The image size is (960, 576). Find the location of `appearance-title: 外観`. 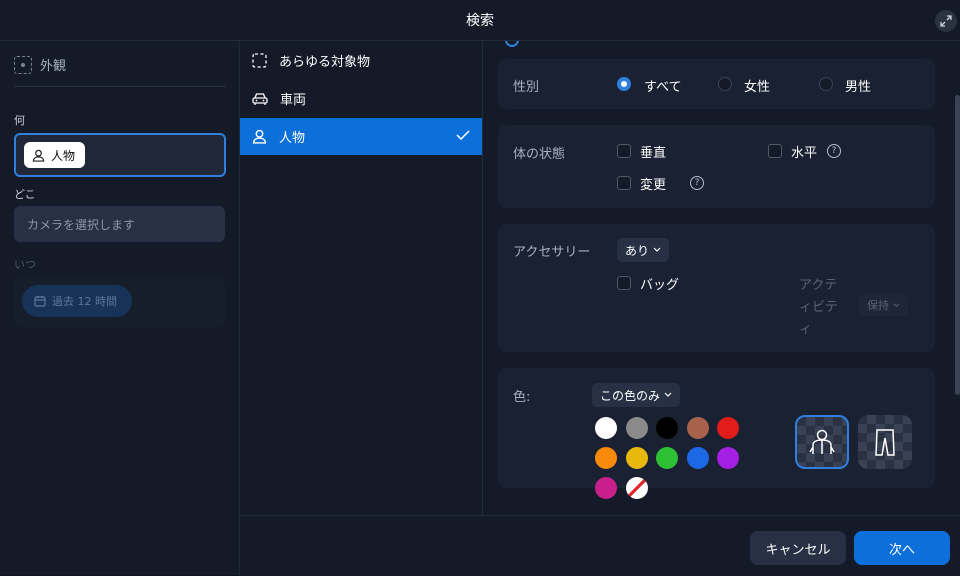

appearance-title: 外観 is located at coordinates (53, 66).